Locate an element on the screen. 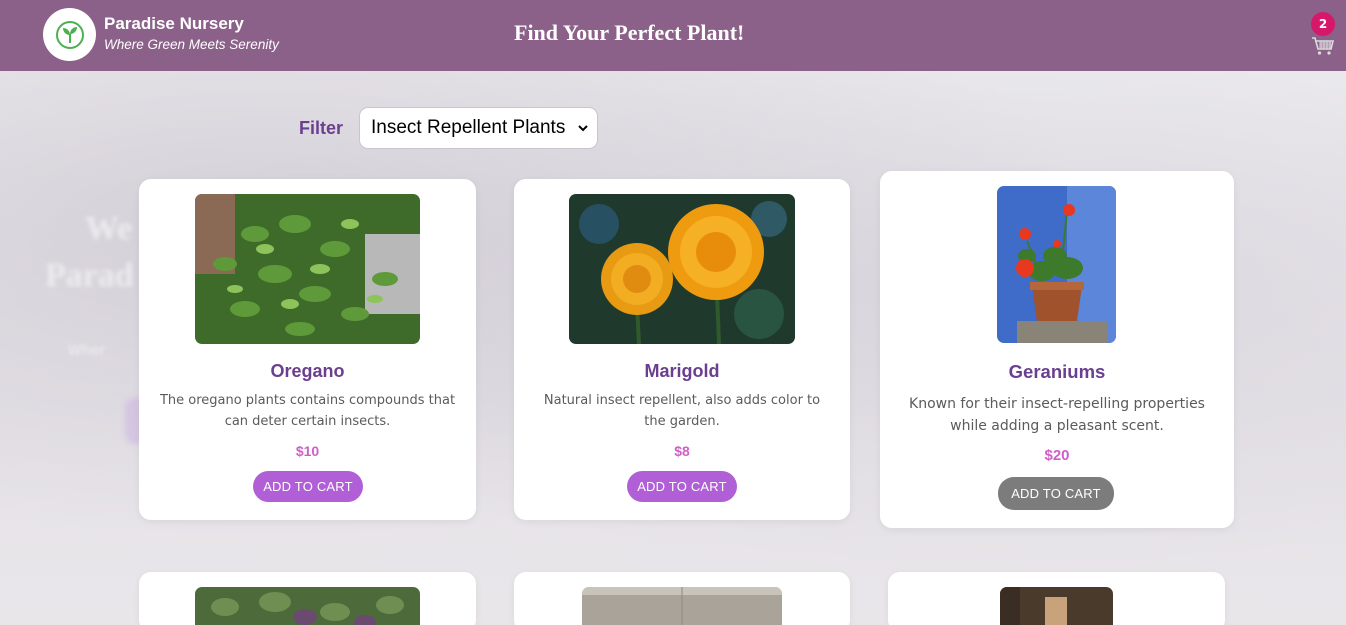 Image resolution: width=1346 pixels, height=625 pixels. background-heading-line-1: We is located at coordinates (109, 228).